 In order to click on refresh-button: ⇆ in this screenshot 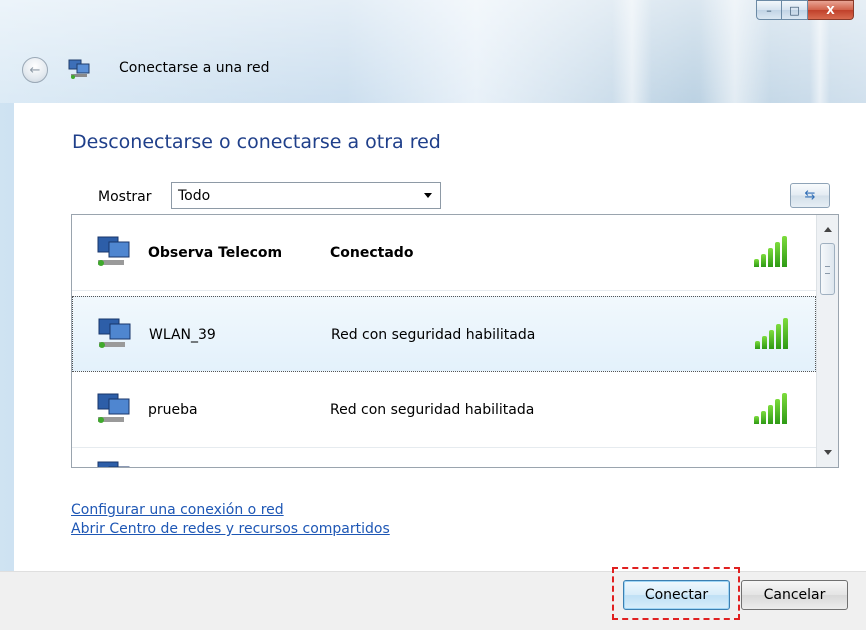, I will do `click(810, 195)`.